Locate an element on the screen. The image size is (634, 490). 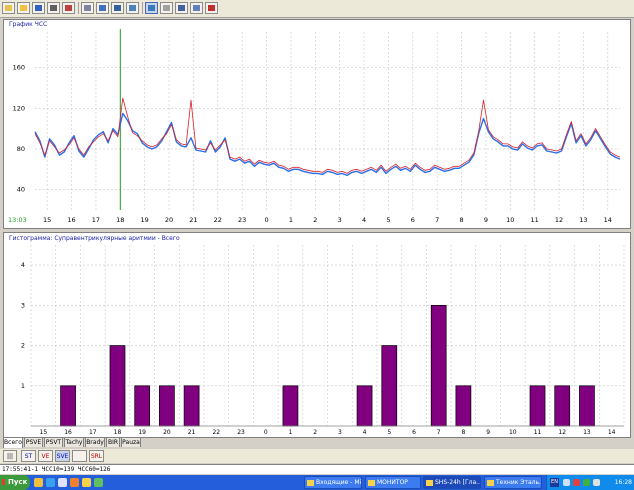
quicklaunch-app-icon is located at coordinates (98, 482).